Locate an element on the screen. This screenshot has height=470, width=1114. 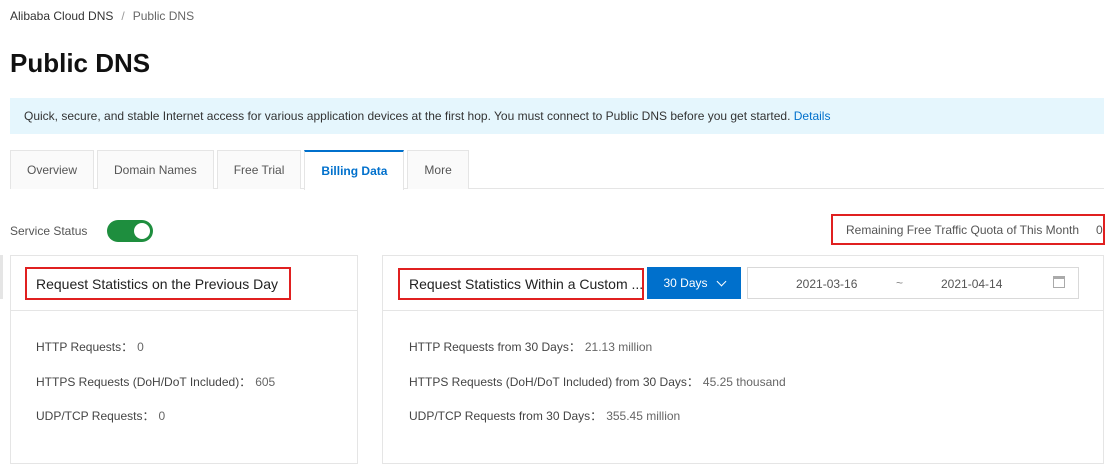
page-title: Public DNS is located at coordinates (80, 63).